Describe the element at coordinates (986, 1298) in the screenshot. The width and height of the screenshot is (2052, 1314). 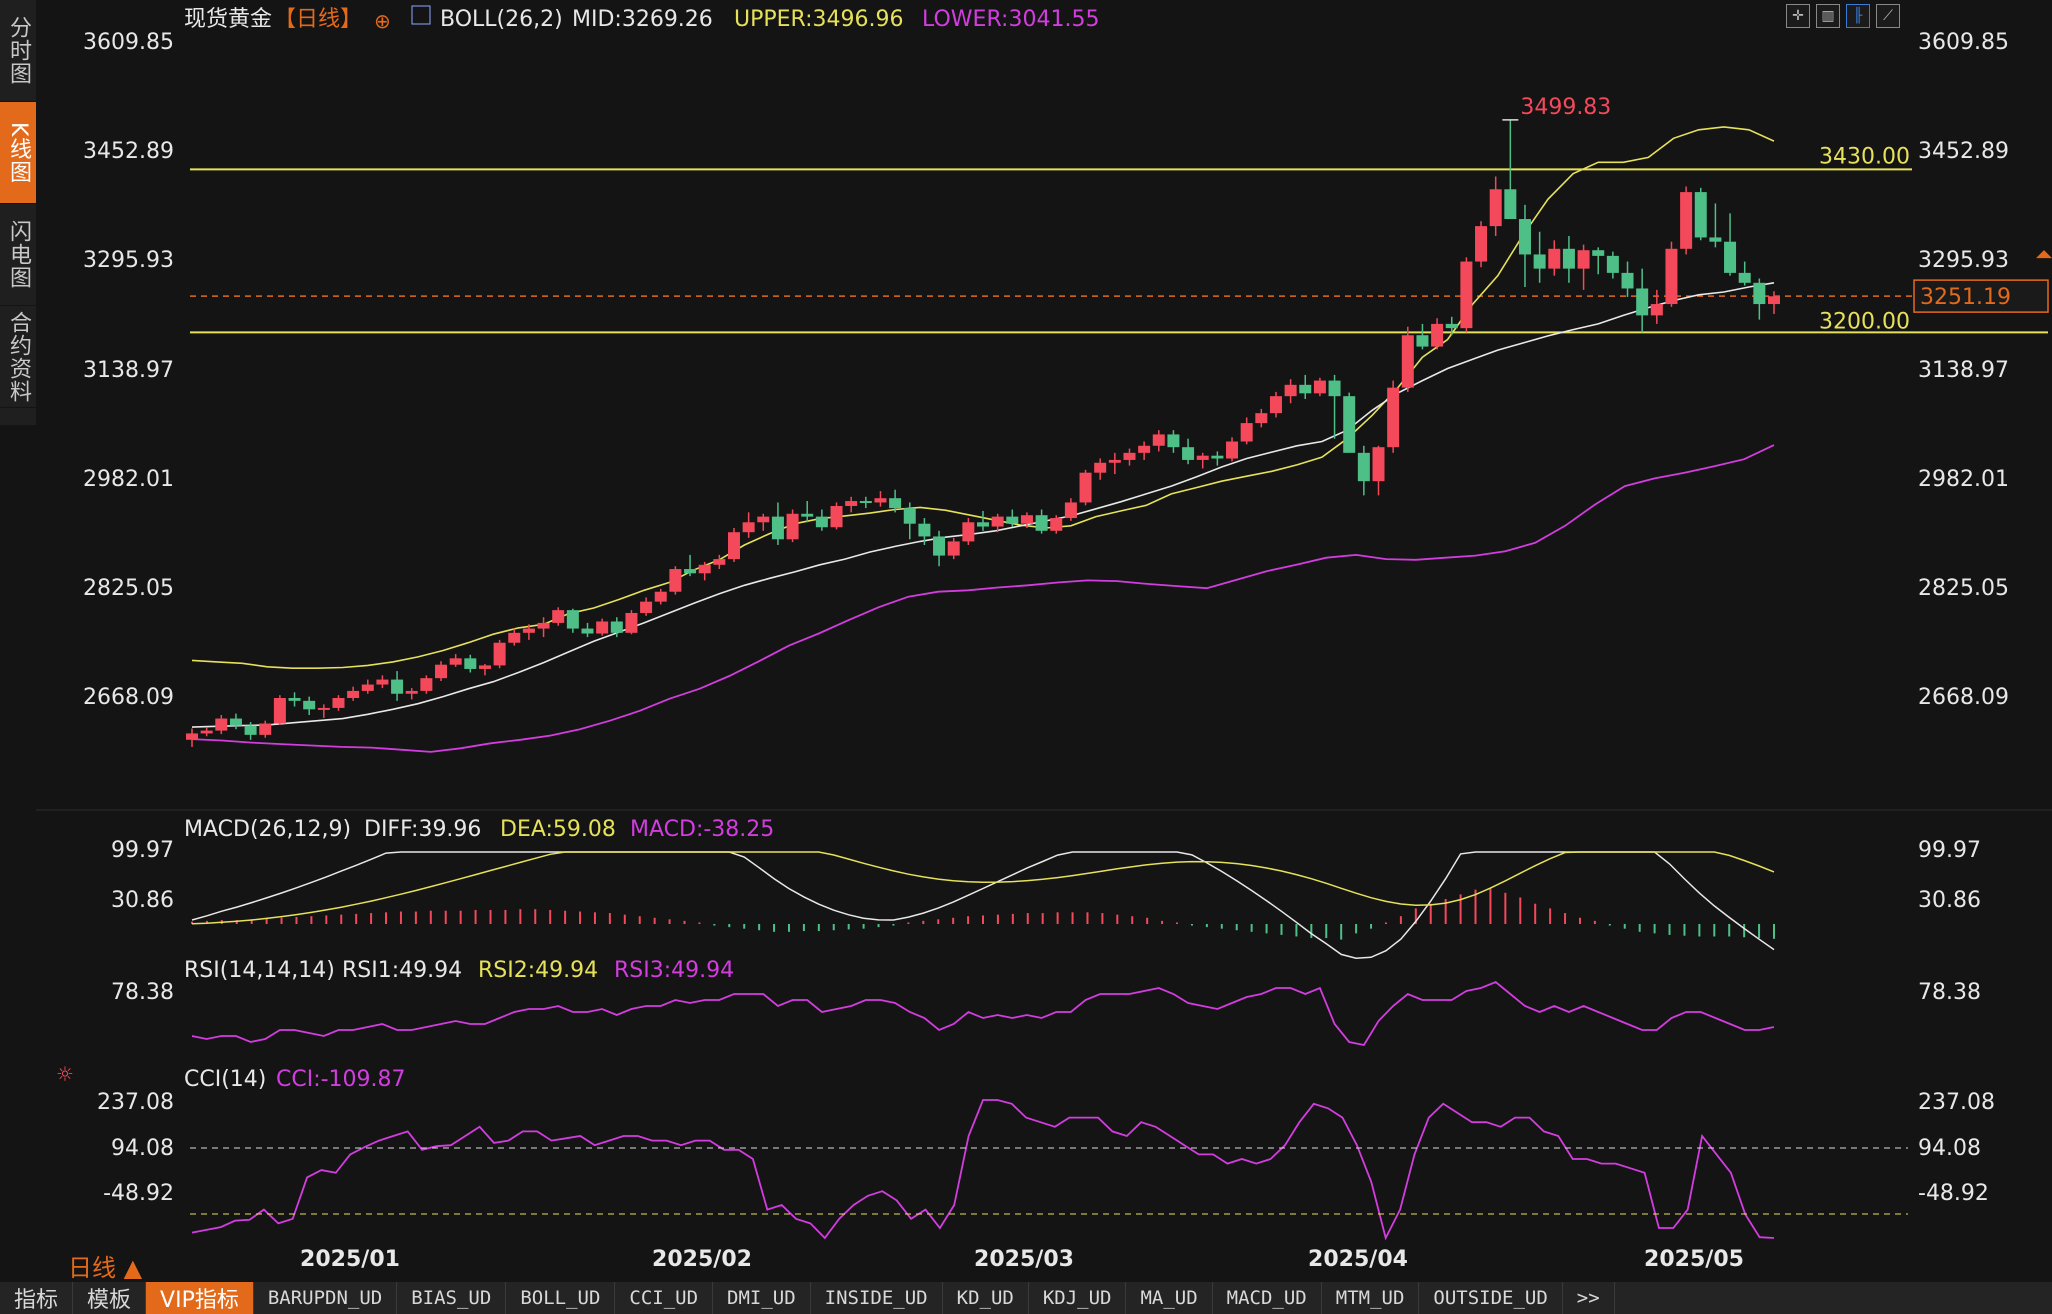
I see `indicator-tab-kd-ud: KD_UD` at that location.